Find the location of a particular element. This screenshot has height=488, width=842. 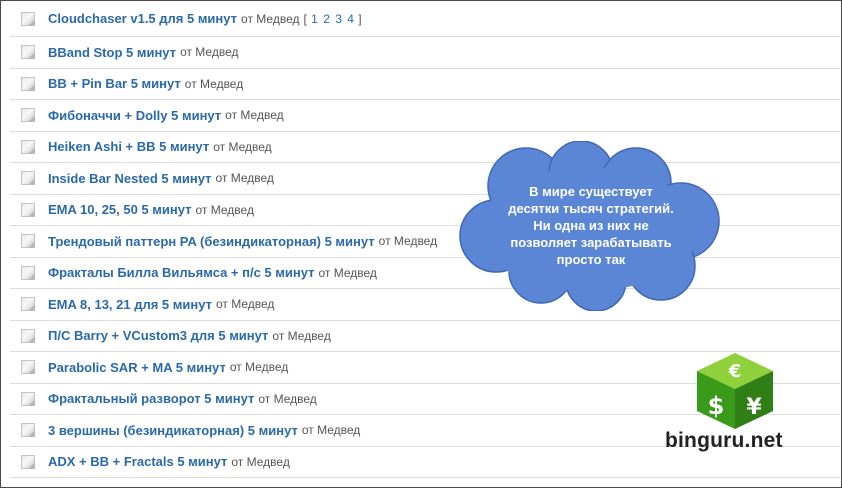

topic-row: Фибоначчи + Dolly 5 минут от Медвед is located at coordinates (425, 116).